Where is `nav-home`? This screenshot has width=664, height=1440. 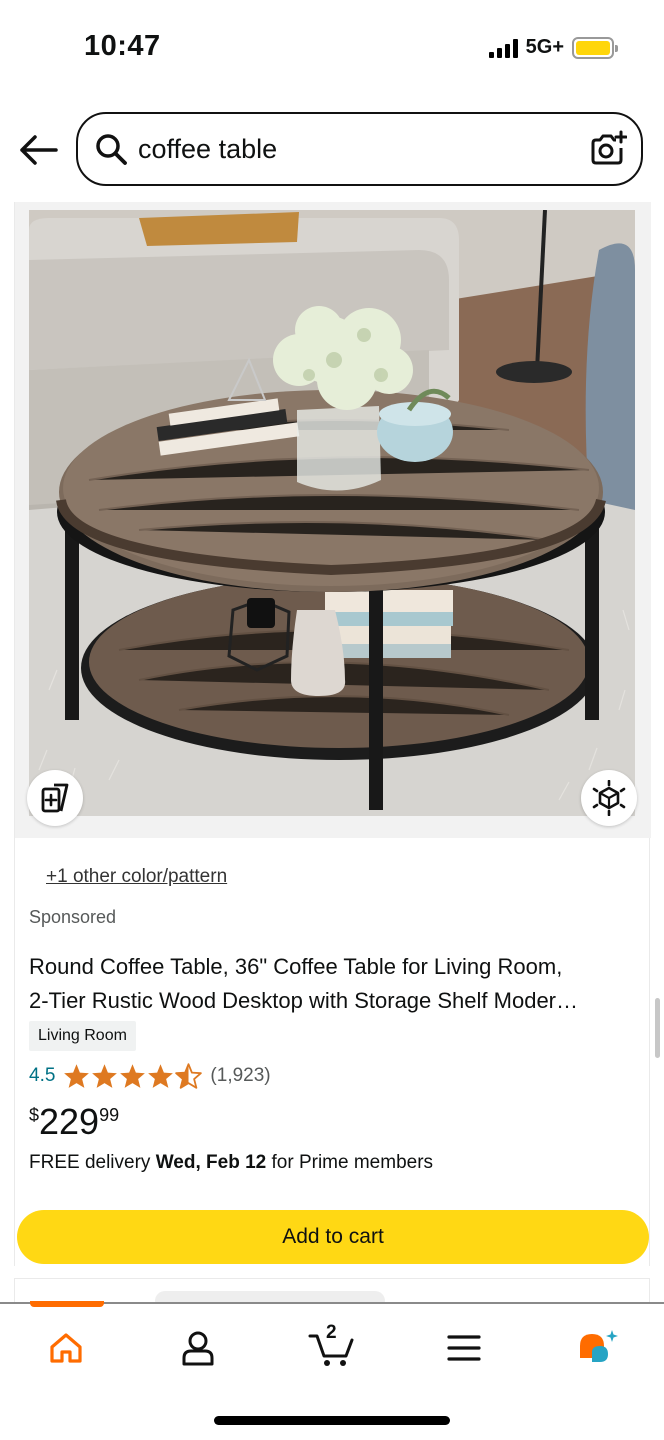 nav-home is located at coordinates (66, 1348).